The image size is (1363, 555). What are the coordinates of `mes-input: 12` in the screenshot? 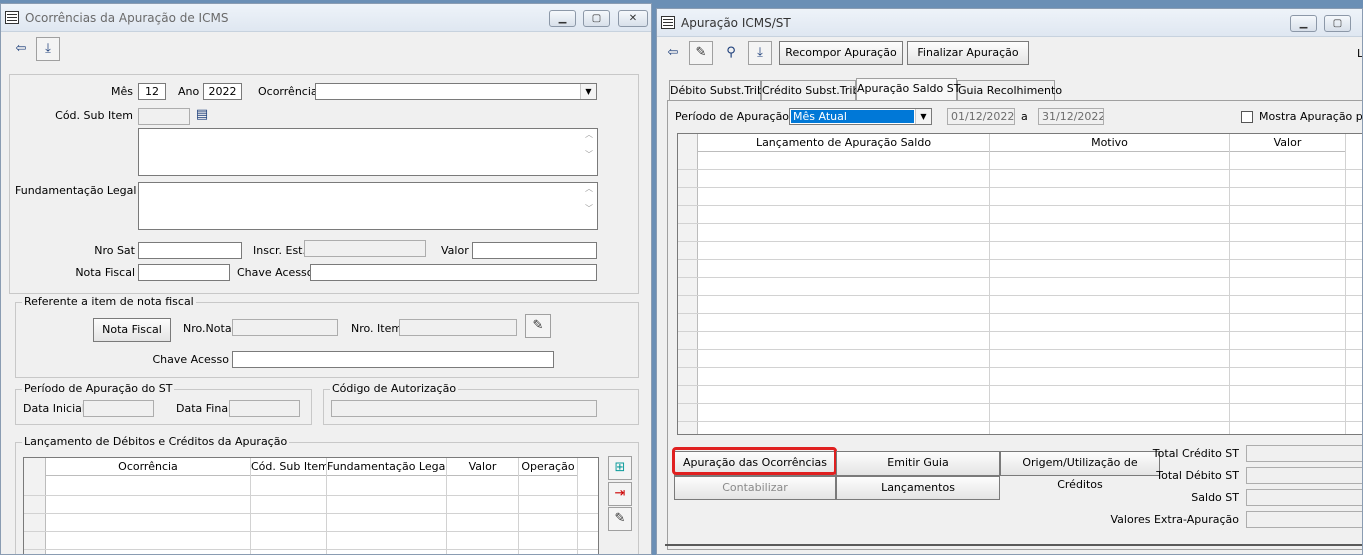 It's located at (152, 91).